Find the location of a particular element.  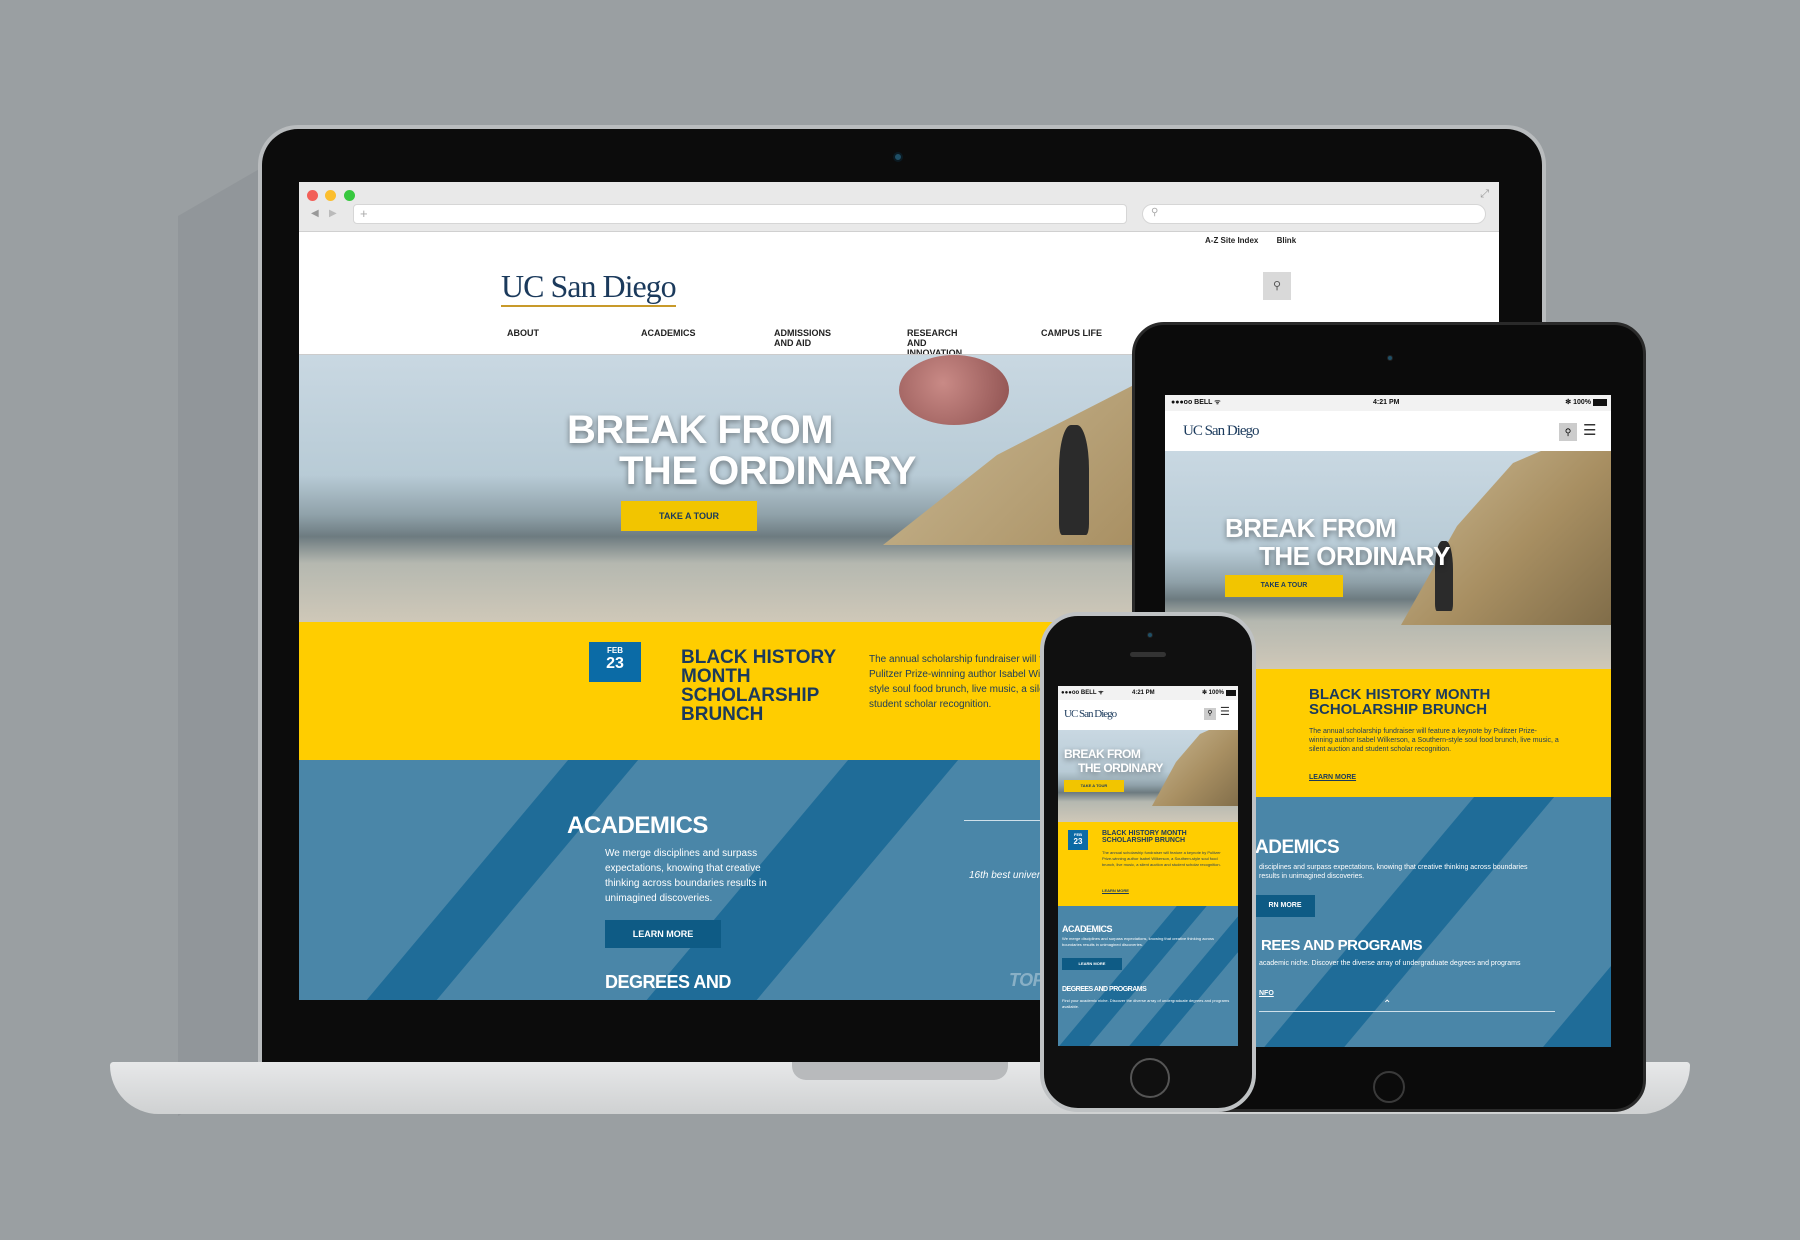

chevron-up-icon: ⌃ is located at coordinates (1387, 1004).